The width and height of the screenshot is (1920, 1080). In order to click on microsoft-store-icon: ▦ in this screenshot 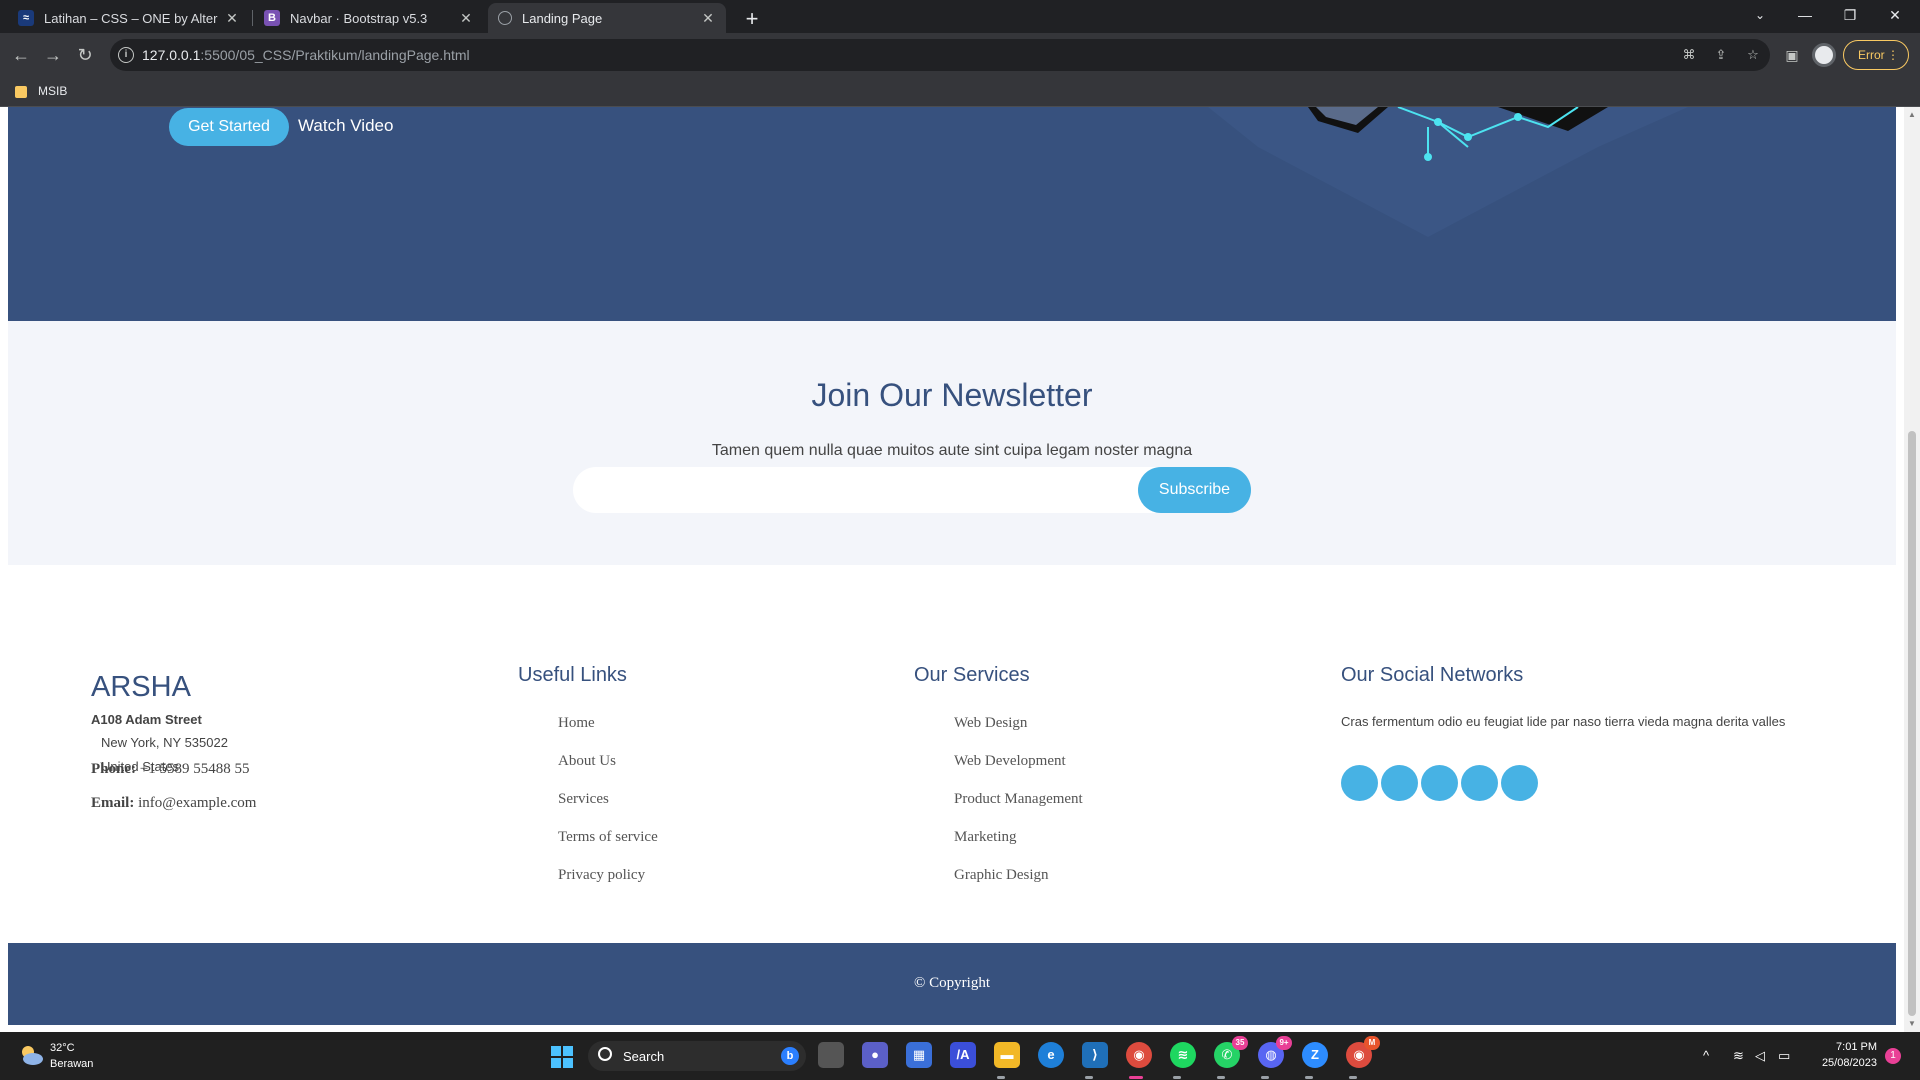, I will do `click(919, 1055)`.